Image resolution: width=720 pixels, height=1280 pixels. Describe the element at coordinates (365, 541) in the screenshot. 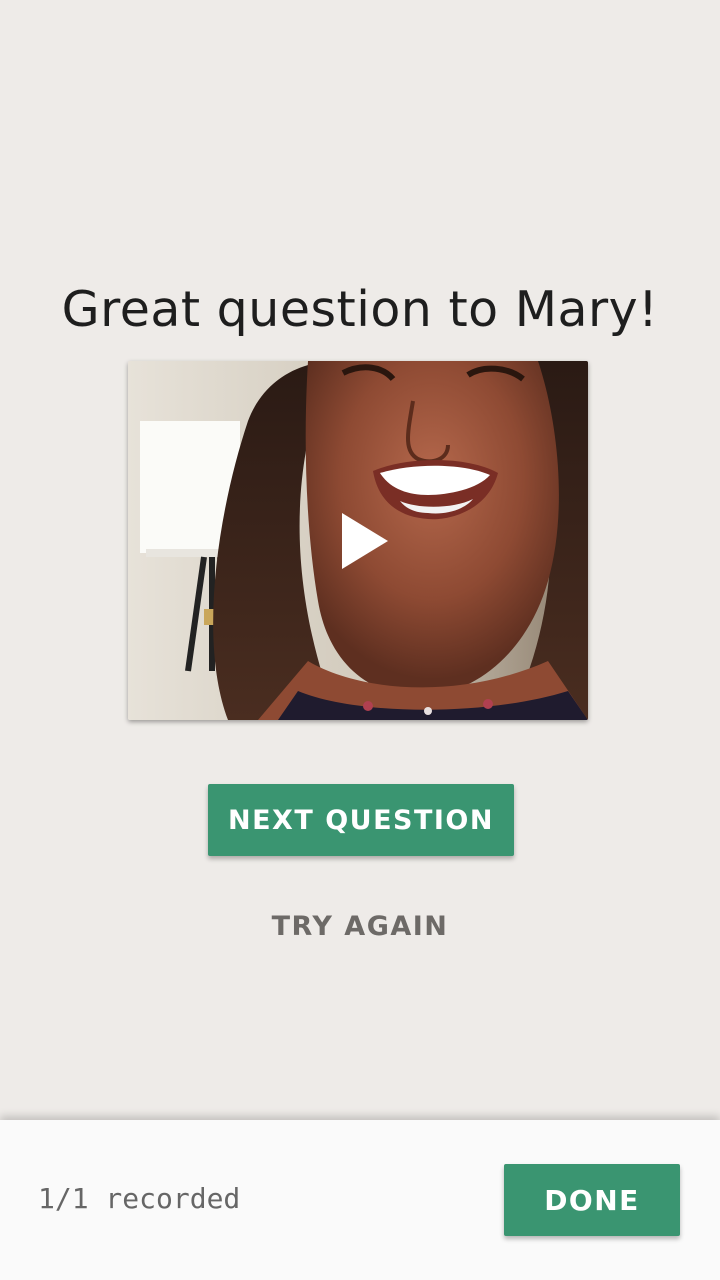

I see `play-icon` at that location.